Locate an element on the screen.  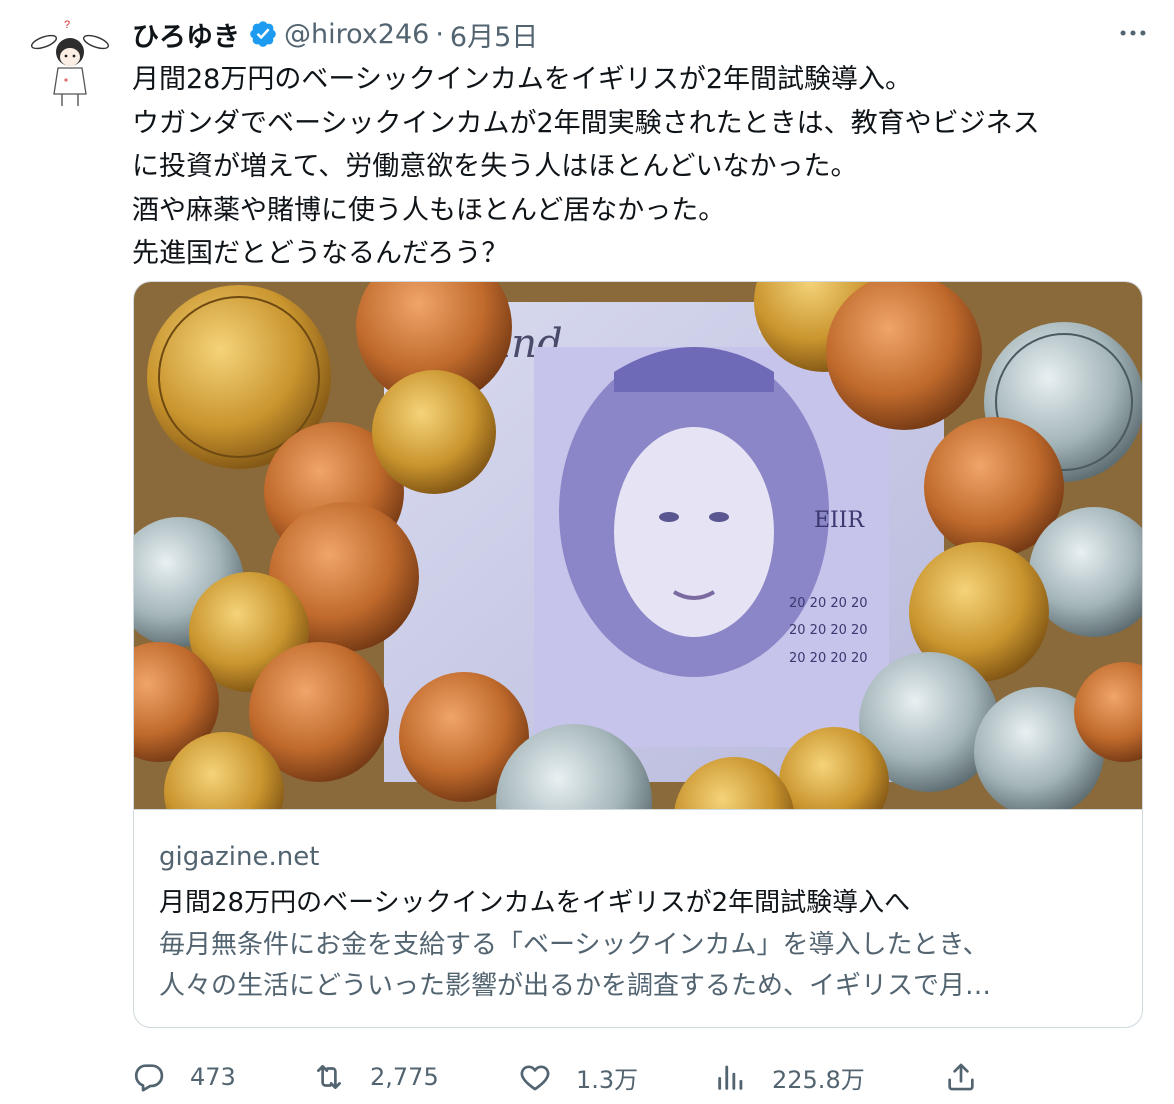
svg-text: EIIR is located at coordinates (839, 520).